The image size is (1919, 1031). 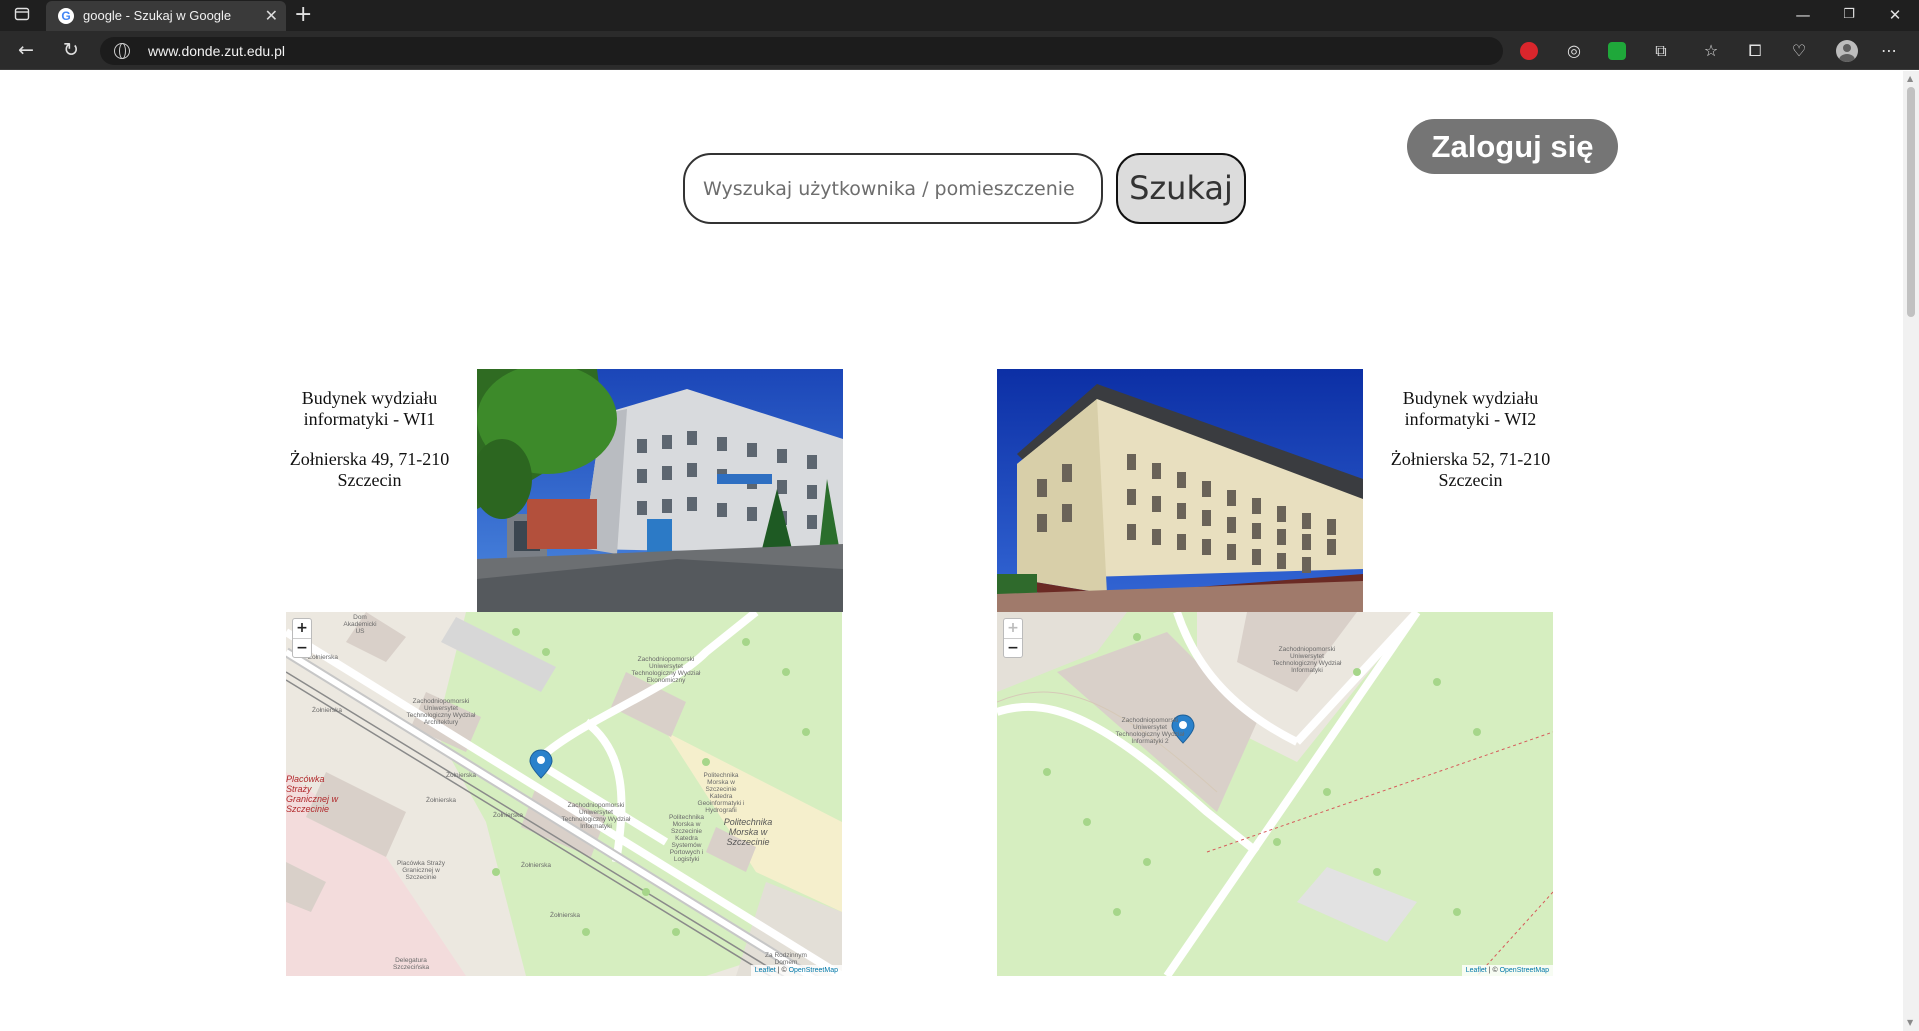 I want to click on map-label: Politechnika Morska w Szczecinie, so click(x=748, y=832).